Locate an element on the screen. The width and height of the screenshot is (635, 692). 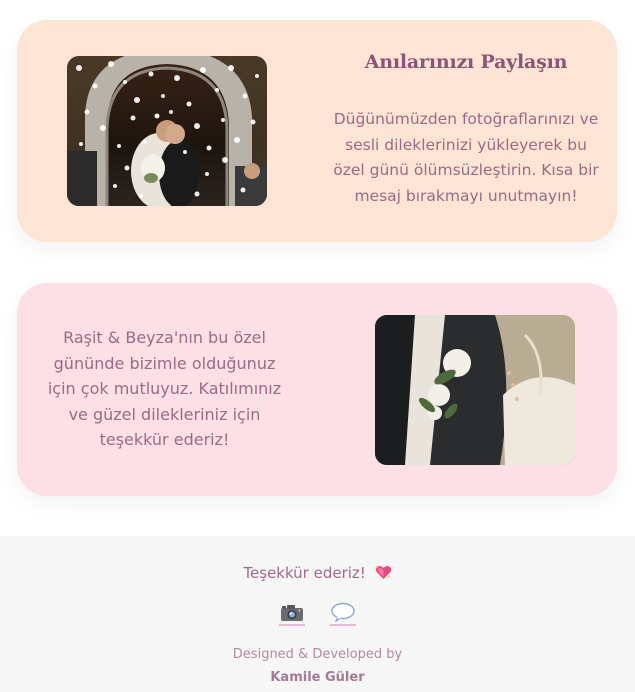
footer-thanks: Teşekkür ederiz! is located at coordinates (317, 573).